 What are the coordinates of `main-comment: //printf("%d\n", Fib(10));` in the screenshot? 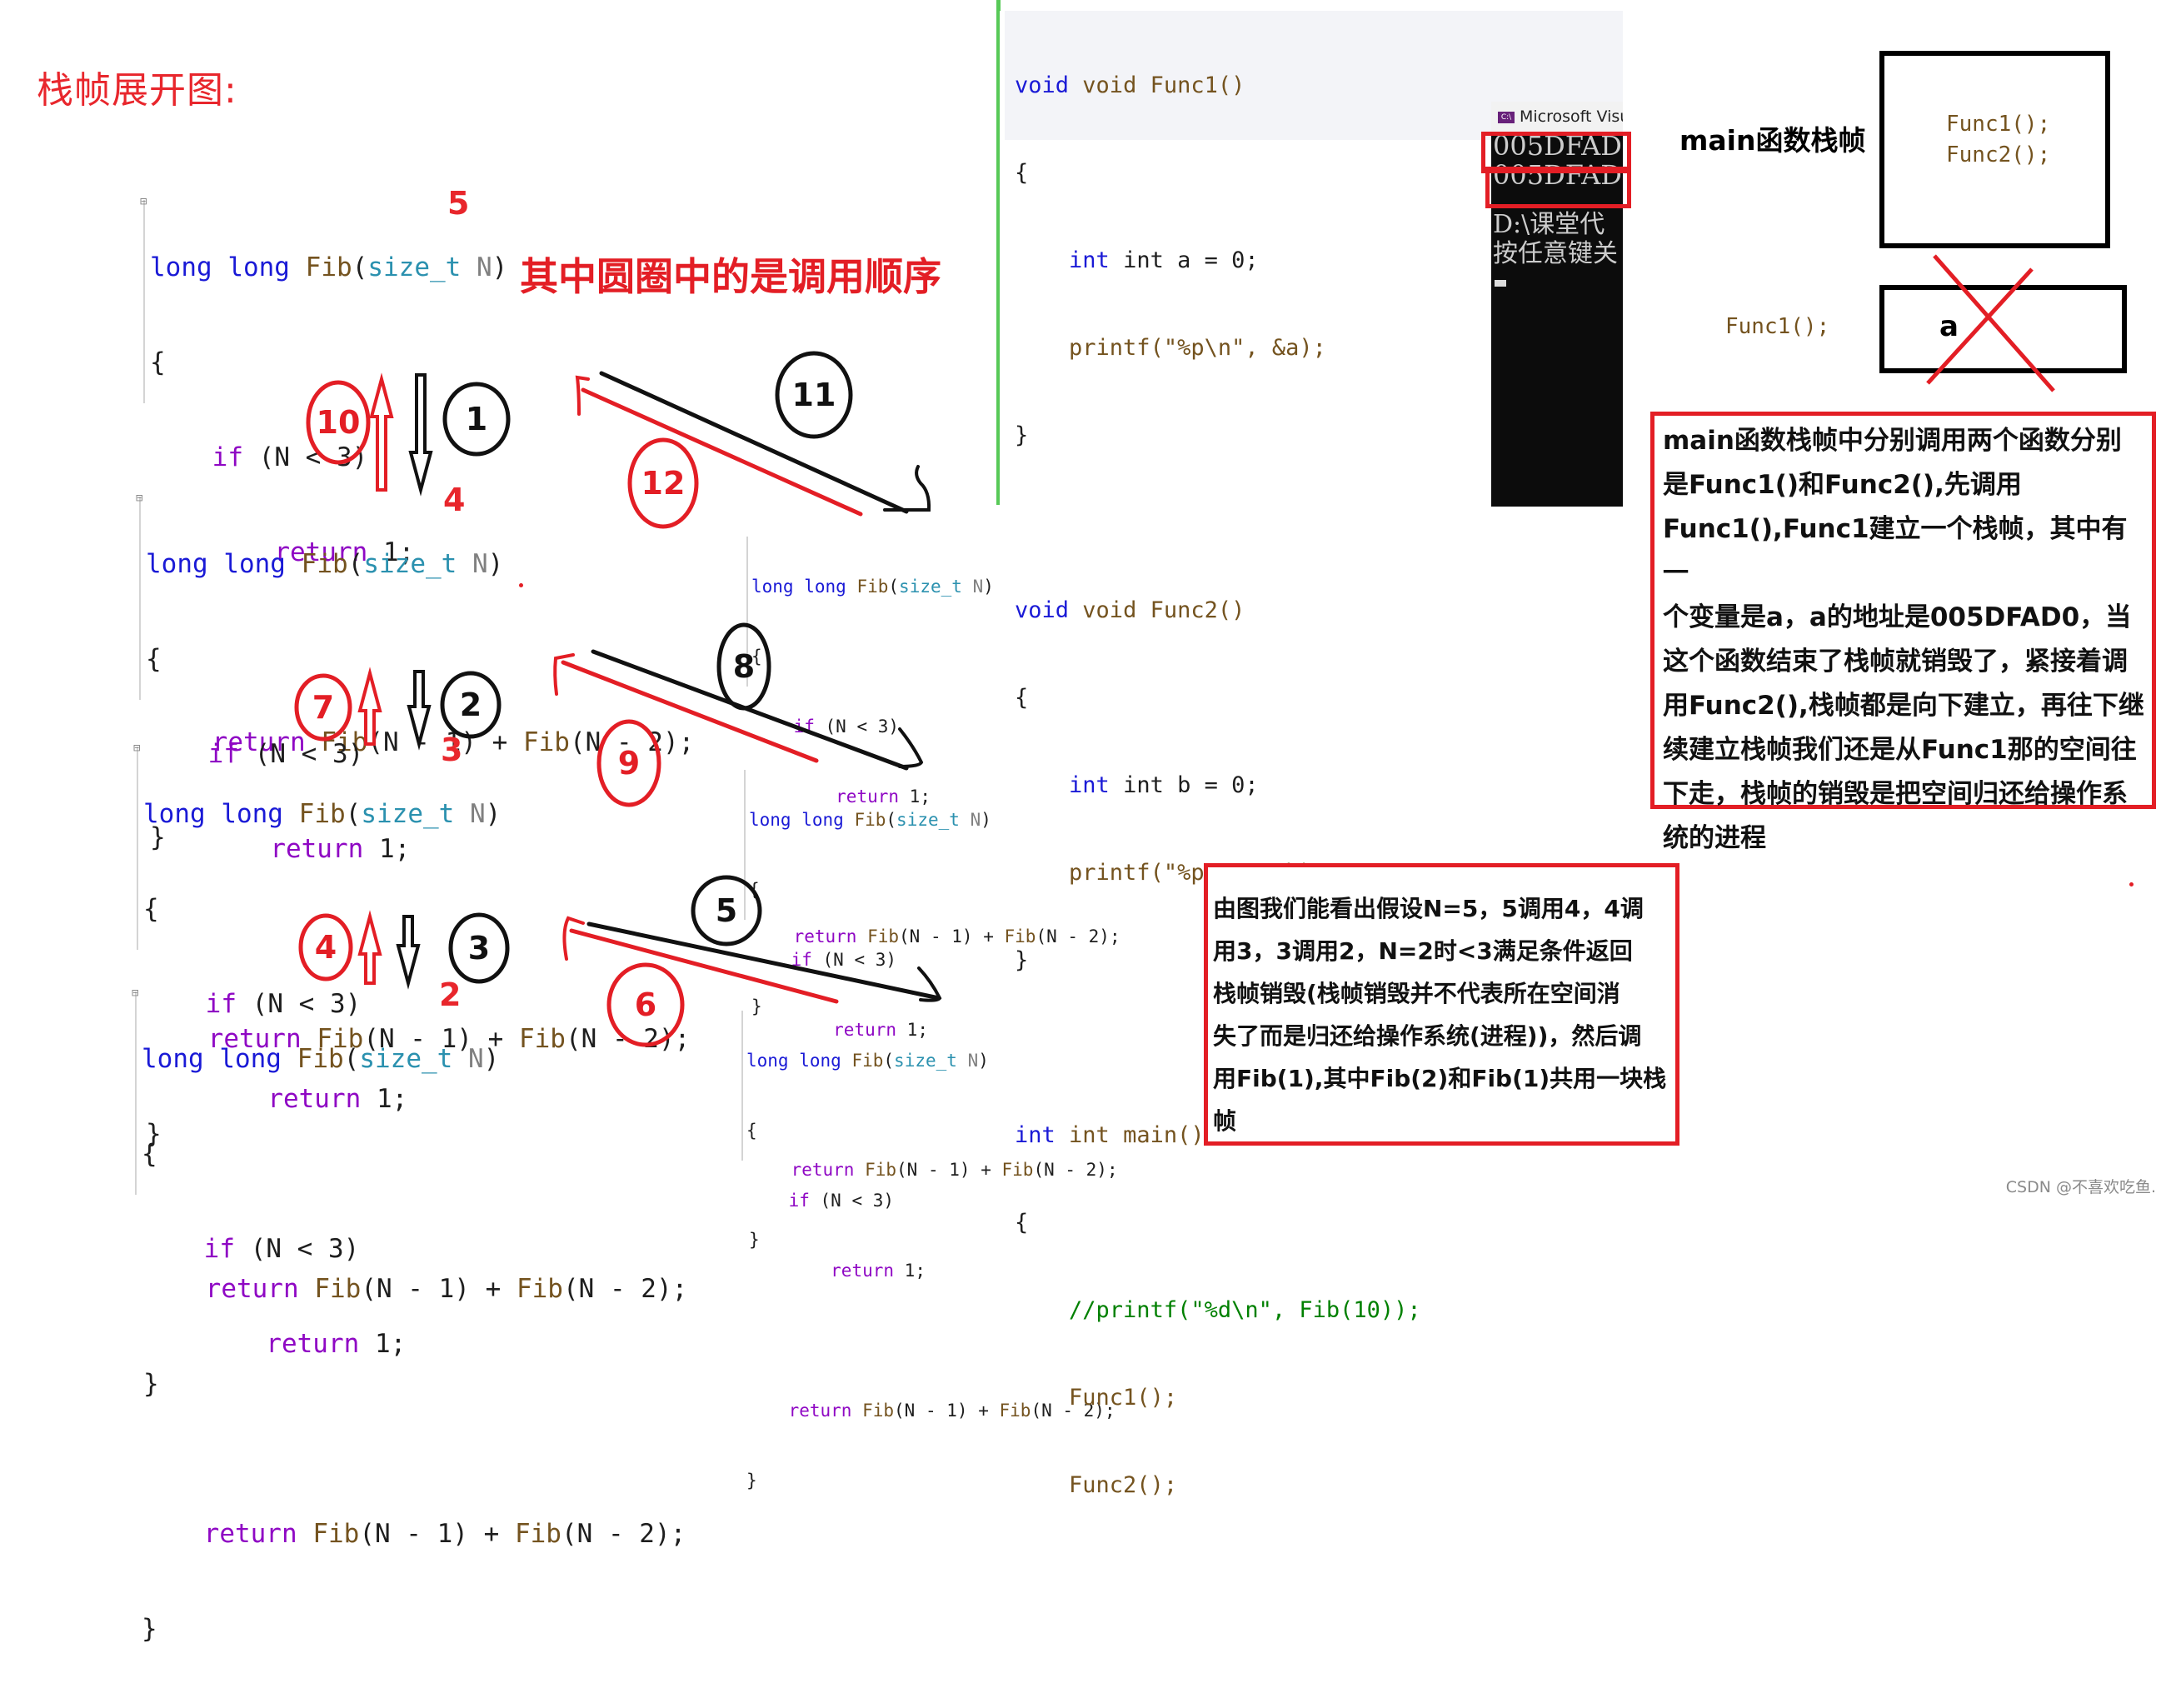 It's located at (1245, 1310).